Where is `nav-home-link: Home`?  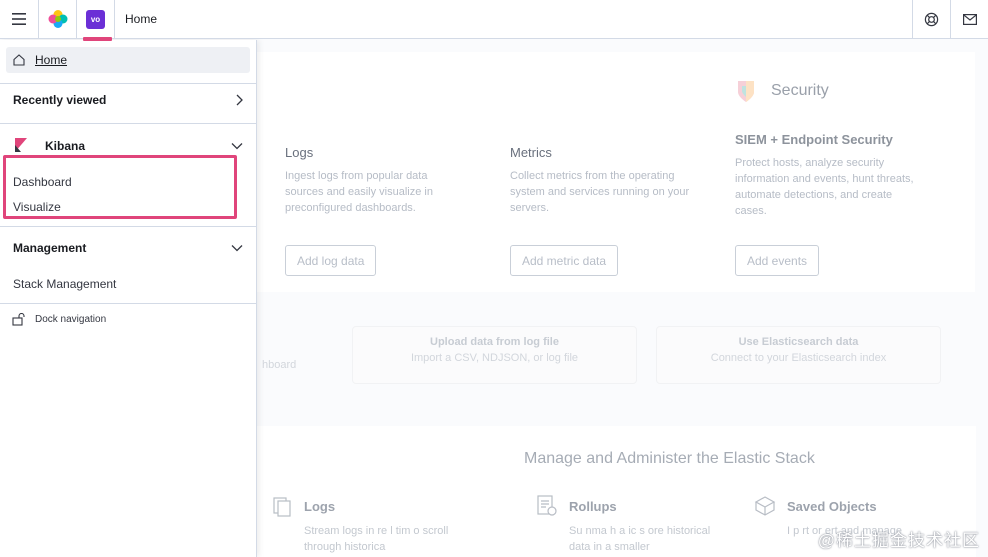
nav-home-link: Home is located at coordinates (128, 60).